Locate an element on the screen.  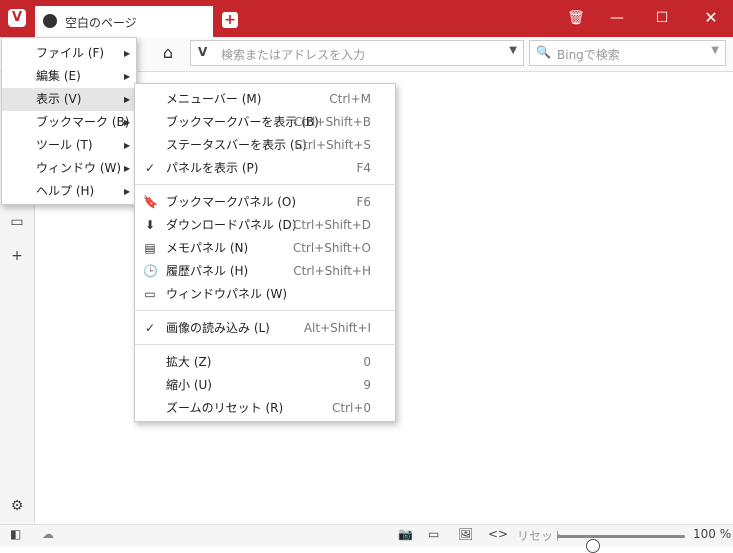
shortcut-label: Ctrl+M is located at coordinates (350, 99).